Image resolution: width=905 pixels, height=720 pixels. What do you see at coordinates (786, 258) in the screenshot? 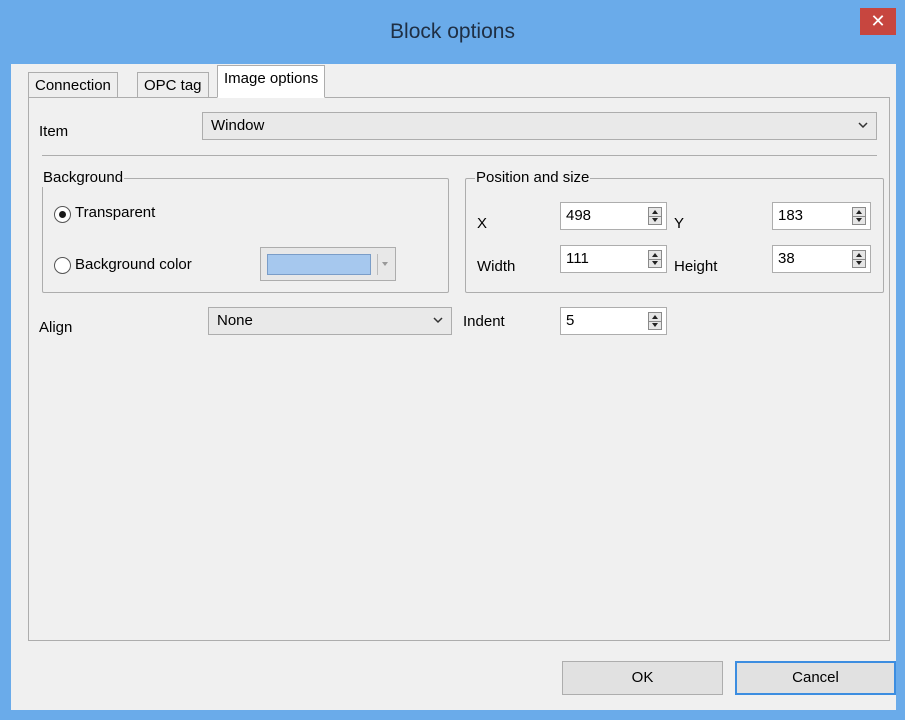
I see `height-value: 38` at bounding box center [786, 258].